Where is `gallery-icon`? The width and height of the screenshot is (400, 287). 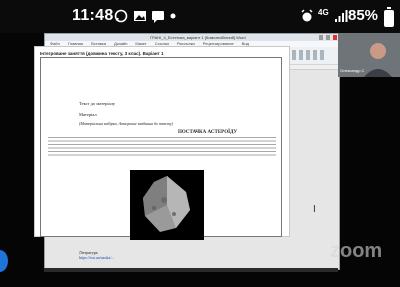
gallery-icon is located at coordinates (140, 16).